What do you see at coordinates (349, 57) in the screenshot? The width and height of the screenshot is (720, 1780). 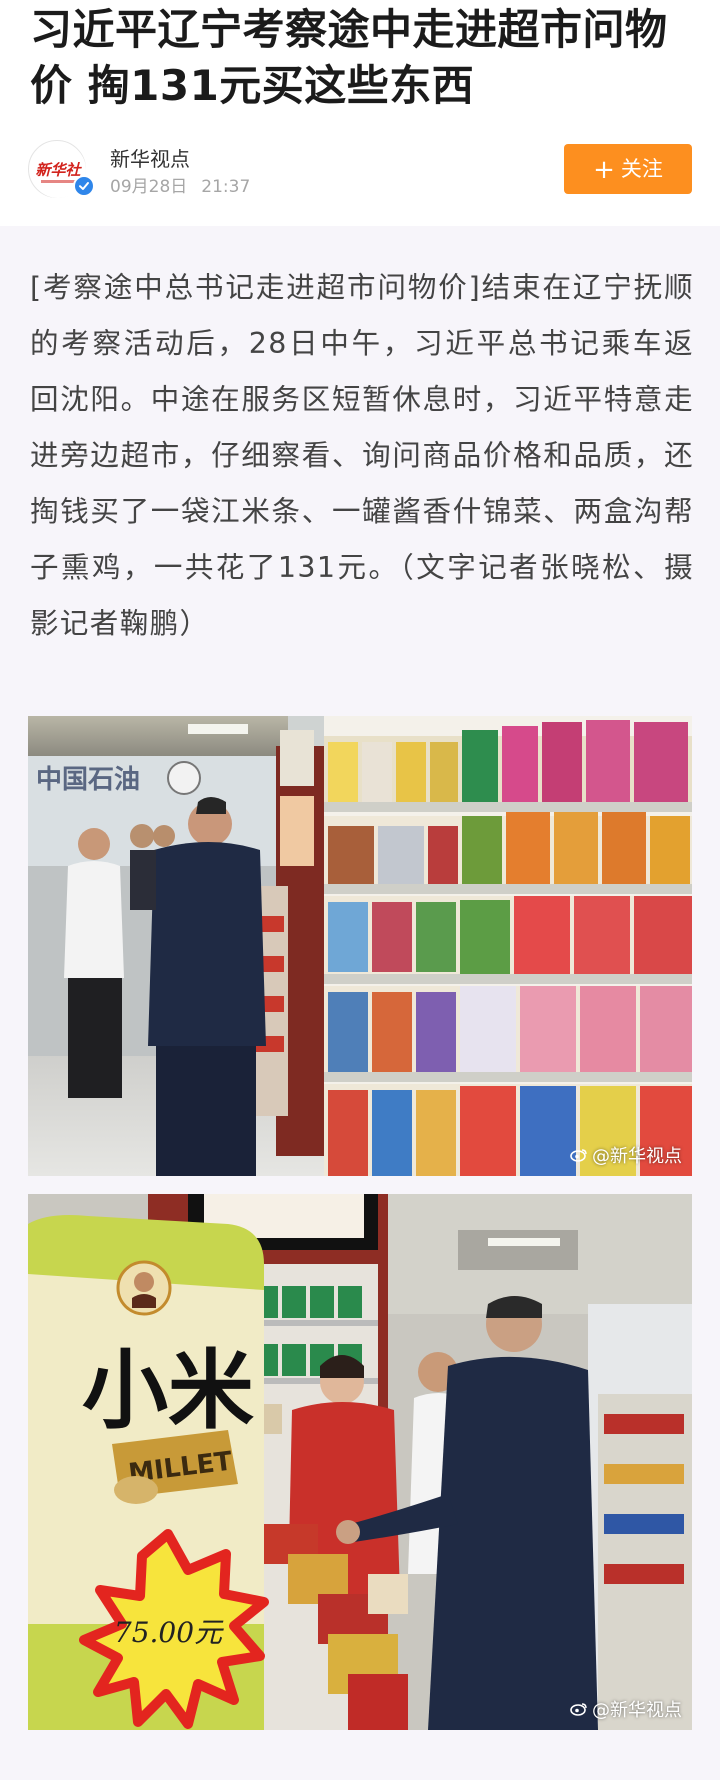 I see `article-title: 习近平辽宁考察途中走进超市问物价 掏131元买这些东西` at bounding box center [349, 57].